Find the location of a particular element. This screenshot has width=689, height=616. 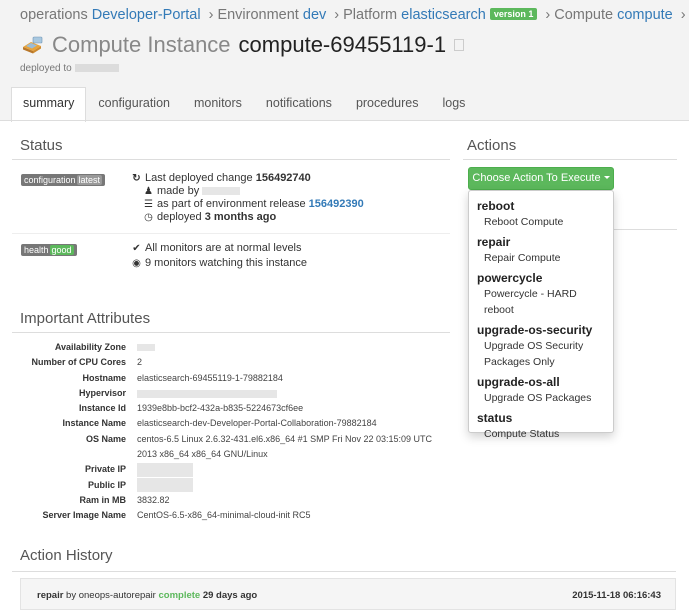

deployed-label: deployed is located at coordinates (179, 217).